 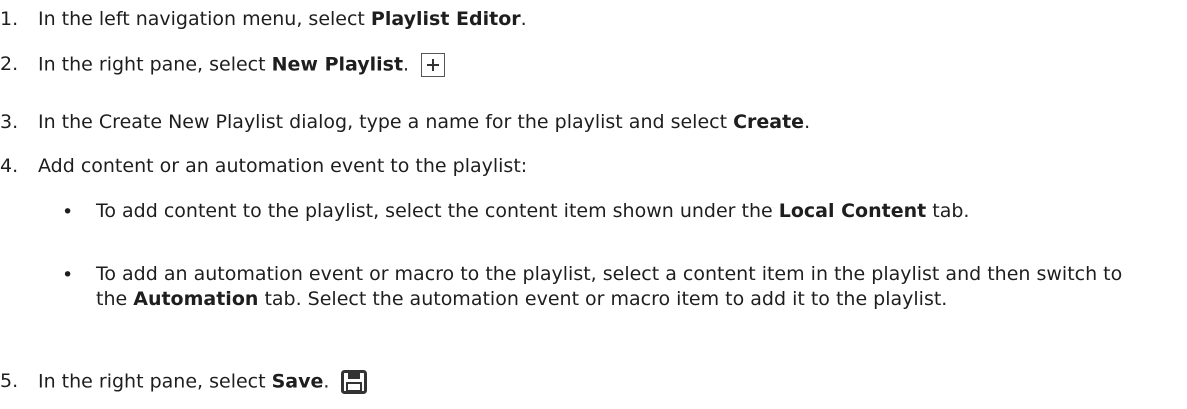 What do you see at coordinates (948, 211) in the screenshot?
I see `bullet-text-end: tab.` at bounding box center [948, 211].